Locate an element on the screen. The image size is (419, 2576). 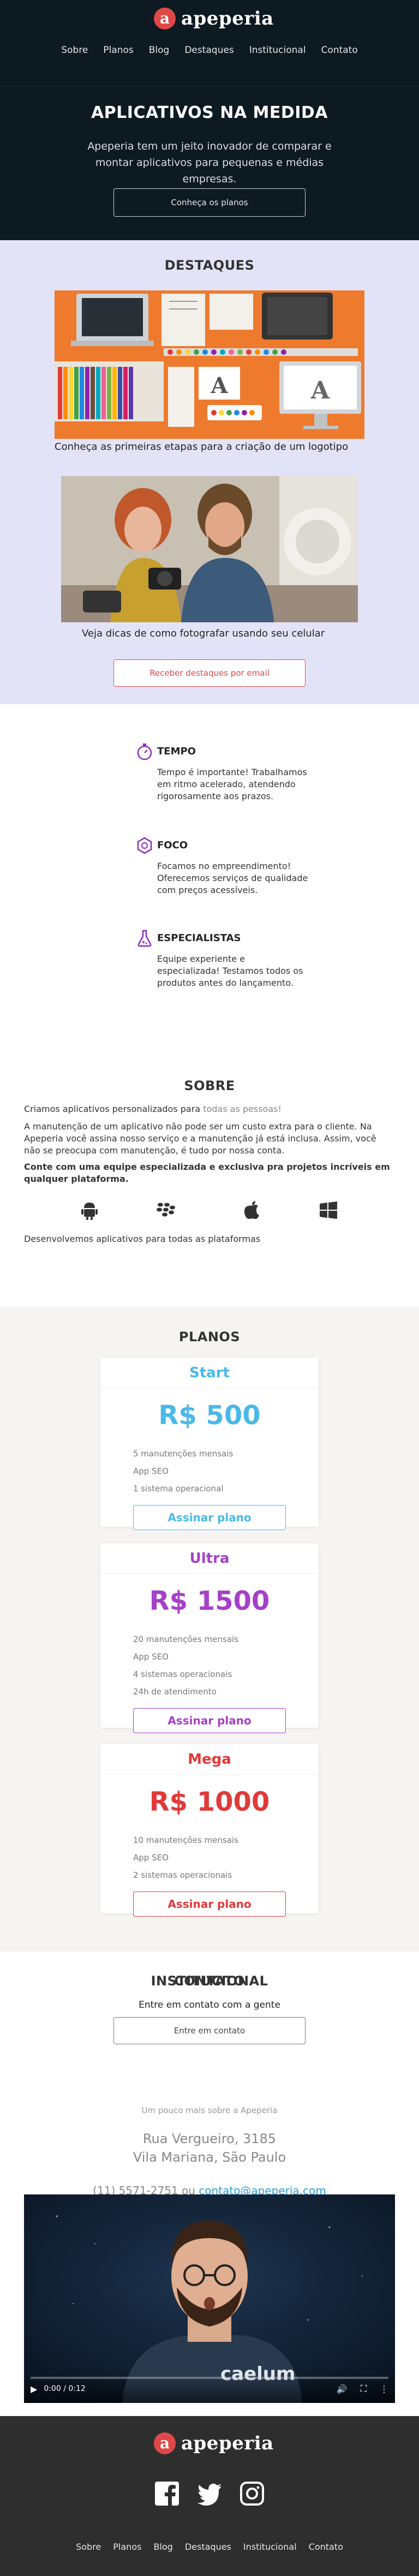
more-options-icon: ⋮ is located at coordinates (384, 2389).